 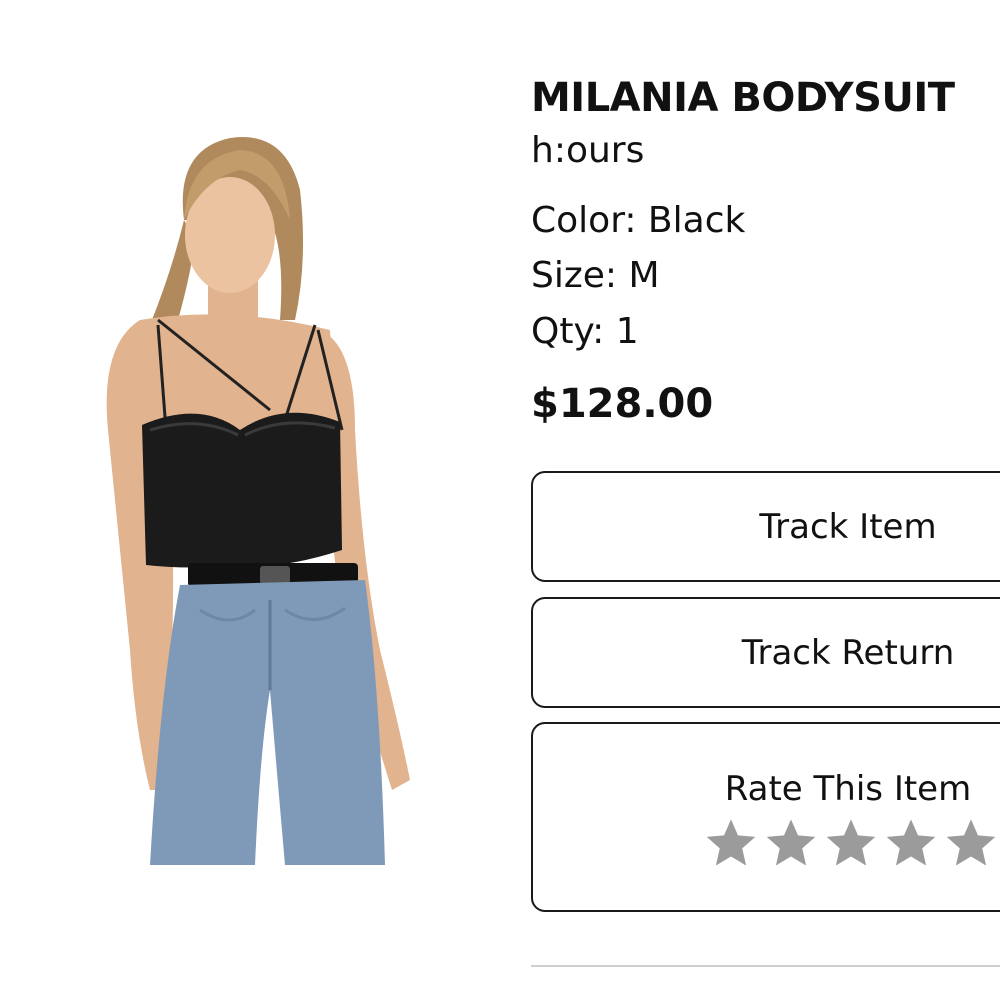 I want to click on track-item-button: Track Item, so click(x=765, y=526).